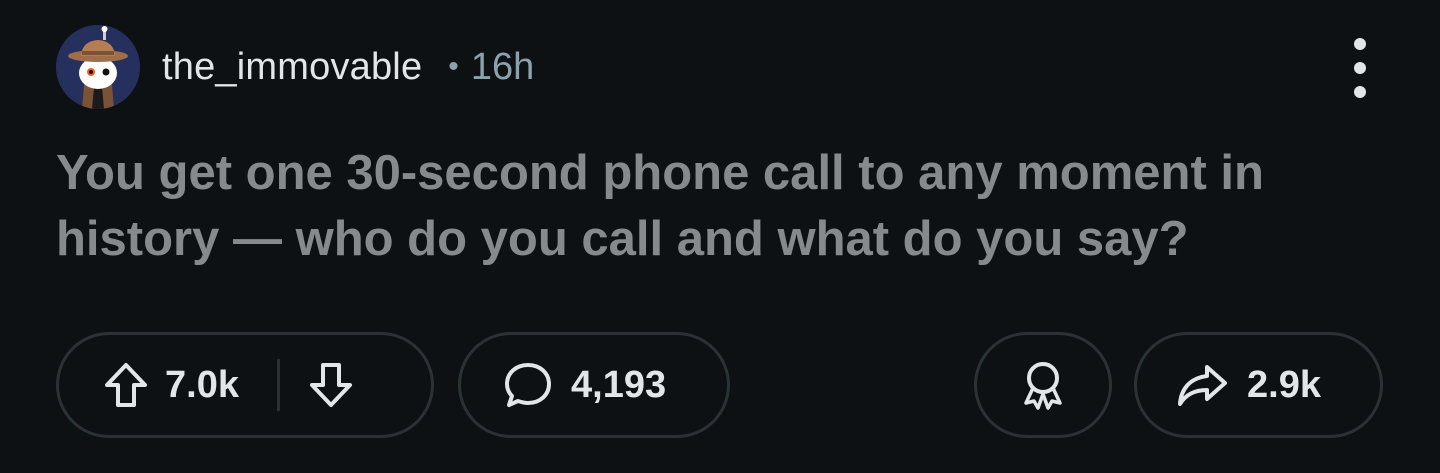 The height and width of the screenshot is (473, 1440). I want to click on arrow-up-icon, so click(126, 385).